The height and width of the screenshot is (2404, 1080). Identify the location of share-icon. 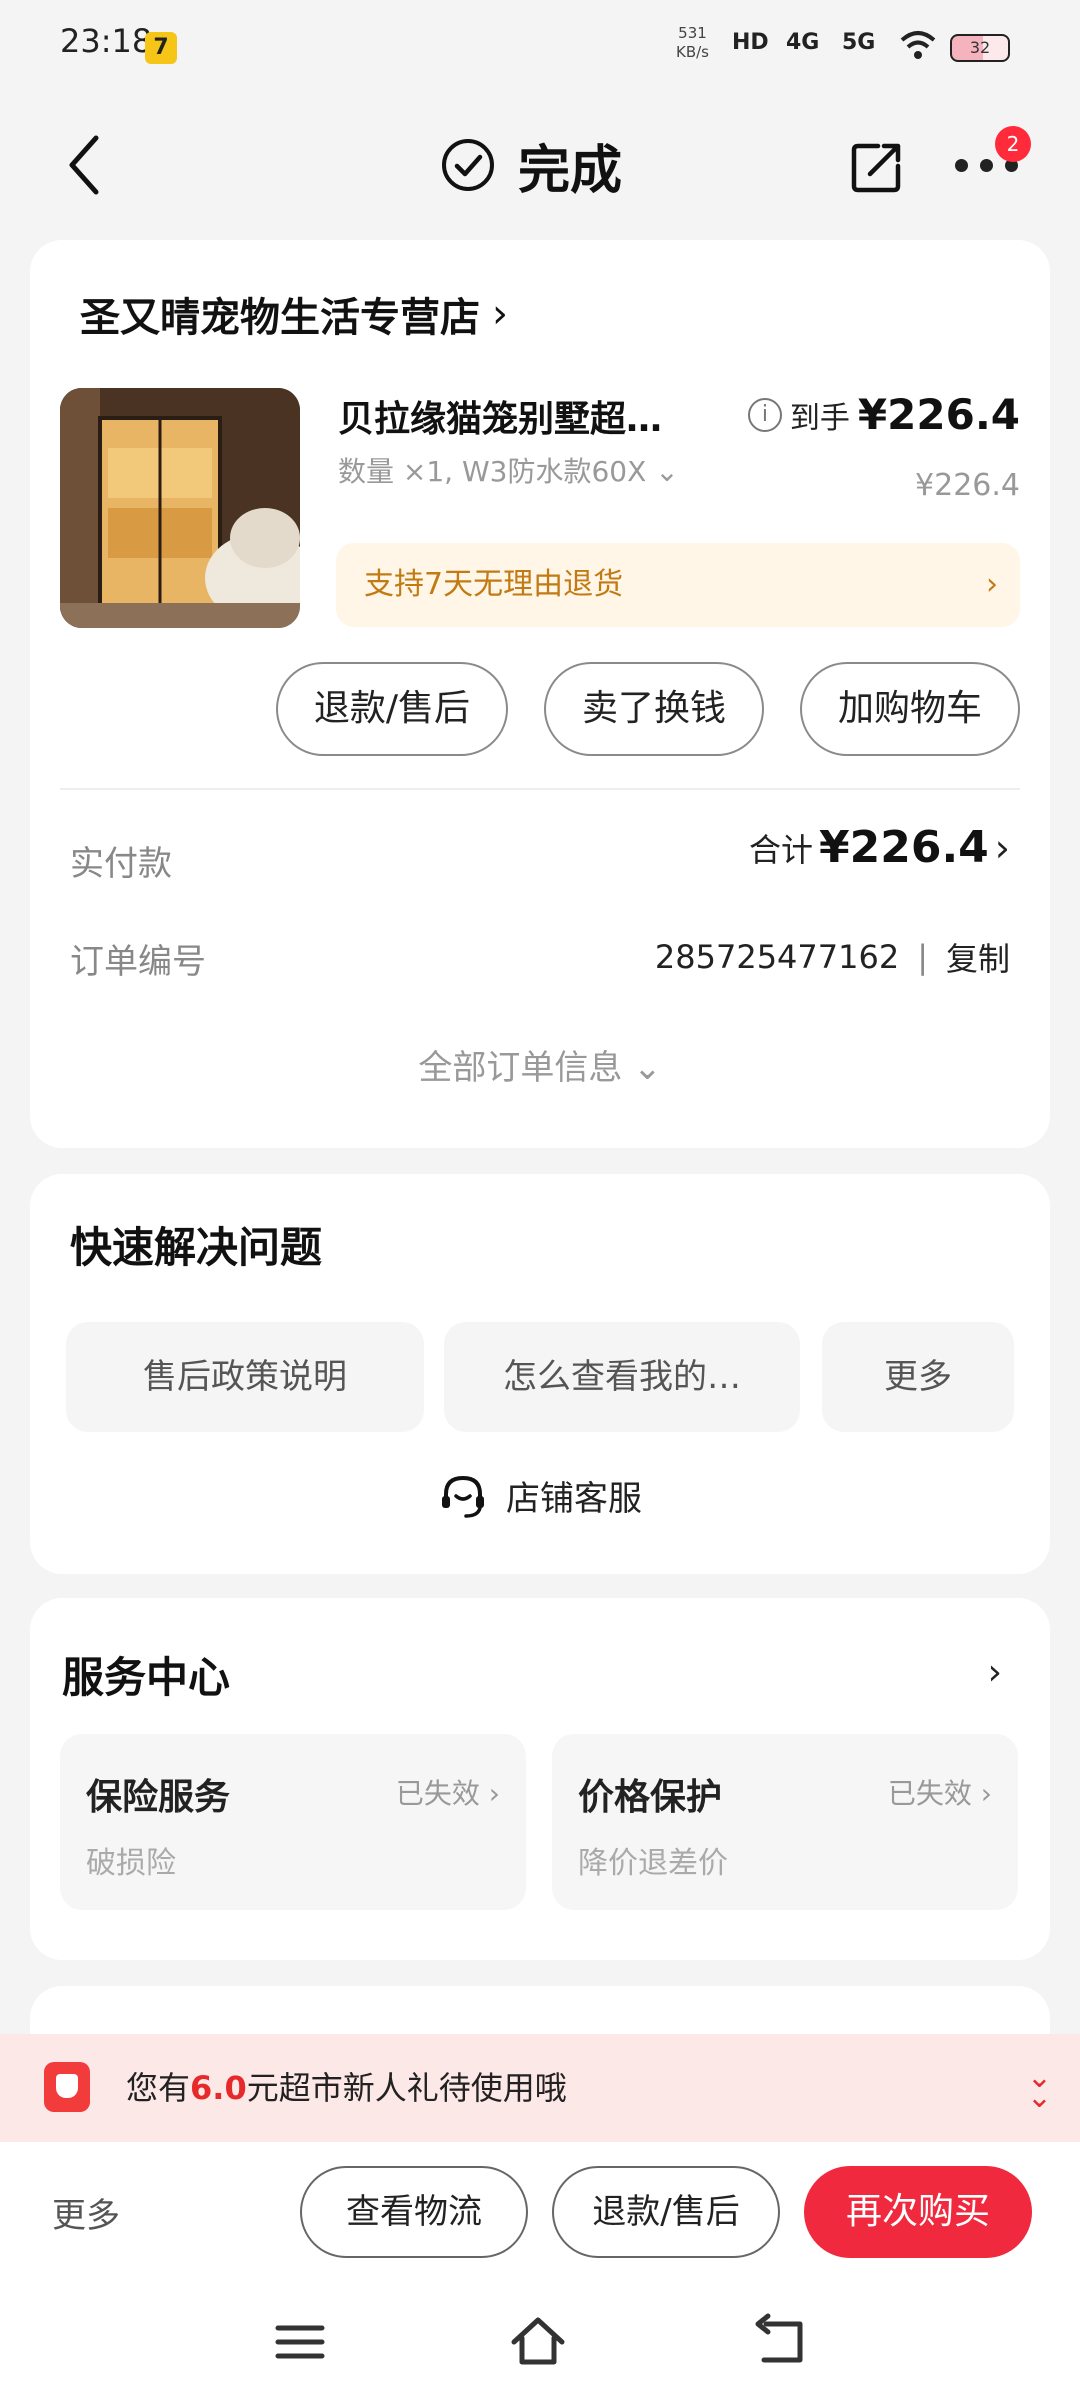
(877, 167).